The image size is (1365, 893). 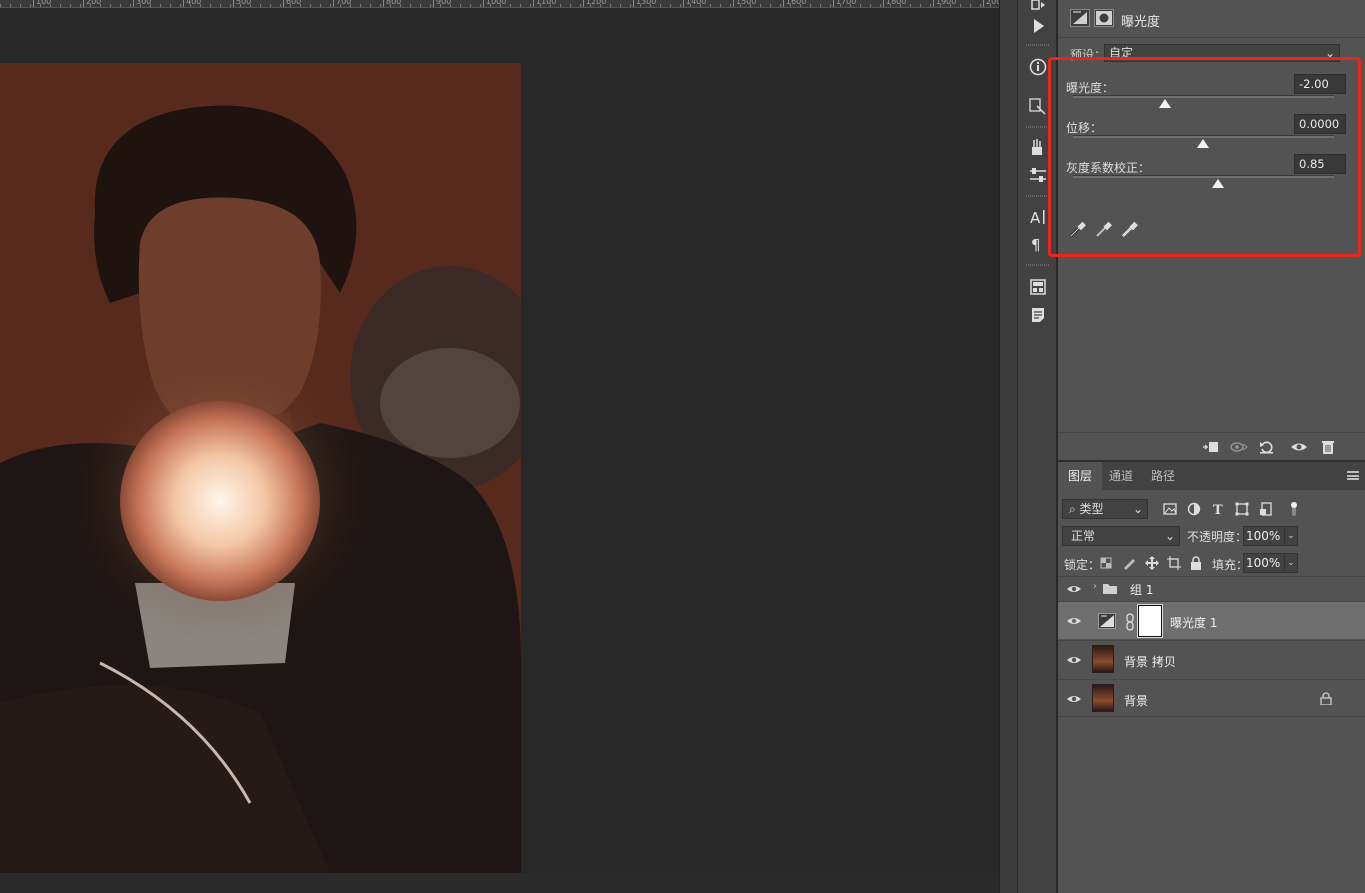 What do you see at coordinates (1170, 509) in the screenshot?
I see `filter-pixel-icon` at bounding box center [1170, 509].